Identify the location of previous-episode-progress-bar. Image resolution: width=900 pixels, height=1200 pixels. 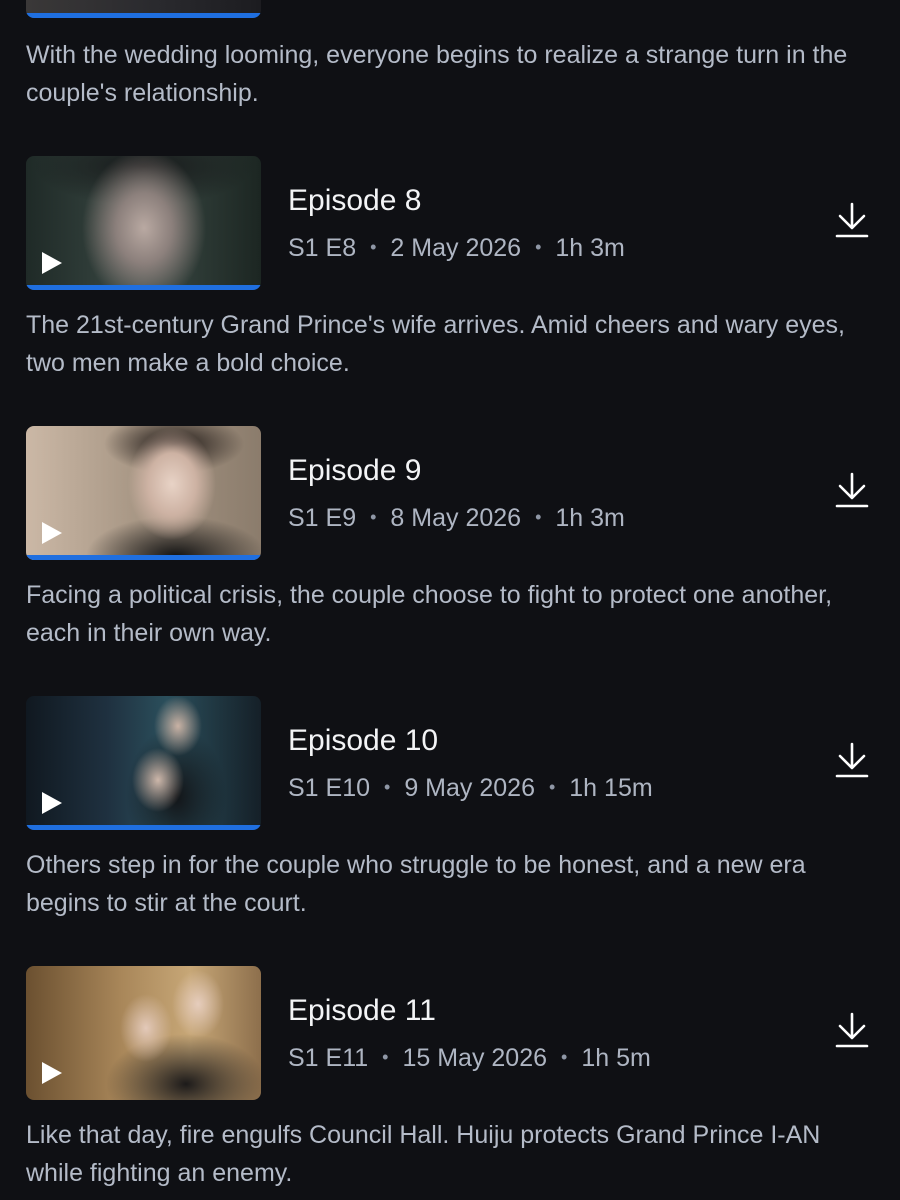
(143, 15).